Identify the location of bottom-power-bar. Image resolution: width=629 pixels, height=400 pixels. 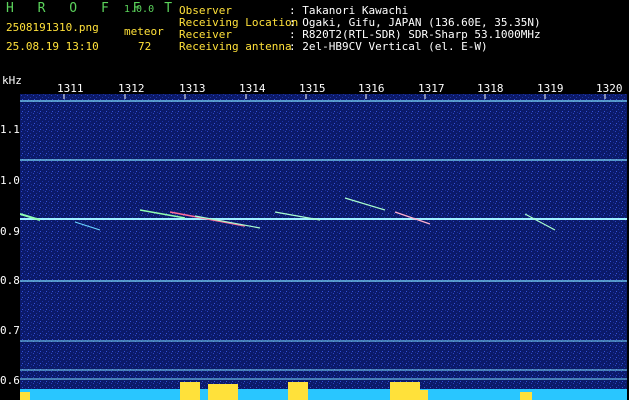
(323, 394).